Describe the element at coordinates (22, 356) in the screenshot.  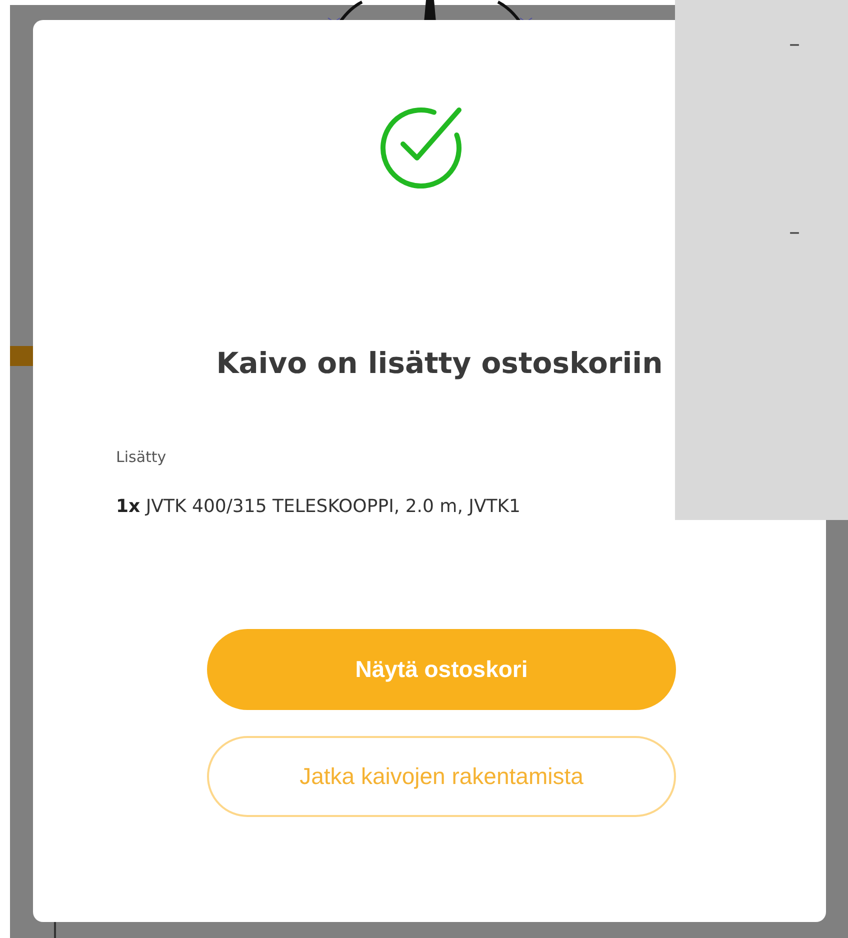
I see `marker-bar` at that location.